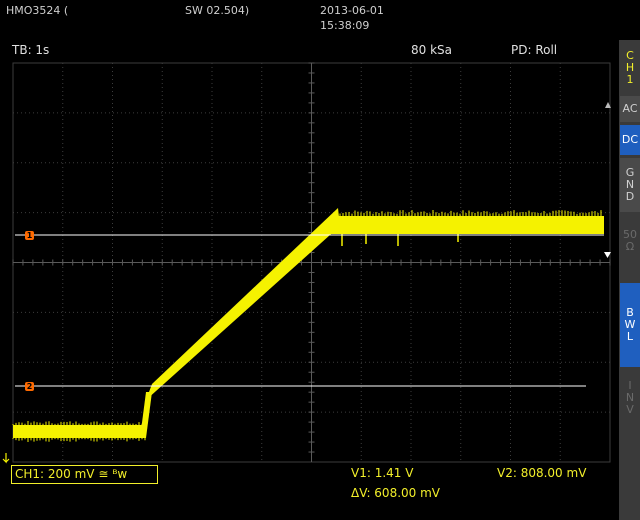 This screenshot has width=640, height=520. I want to click on termination-50-ohm-button: 50 Ω, so click(630, 241).